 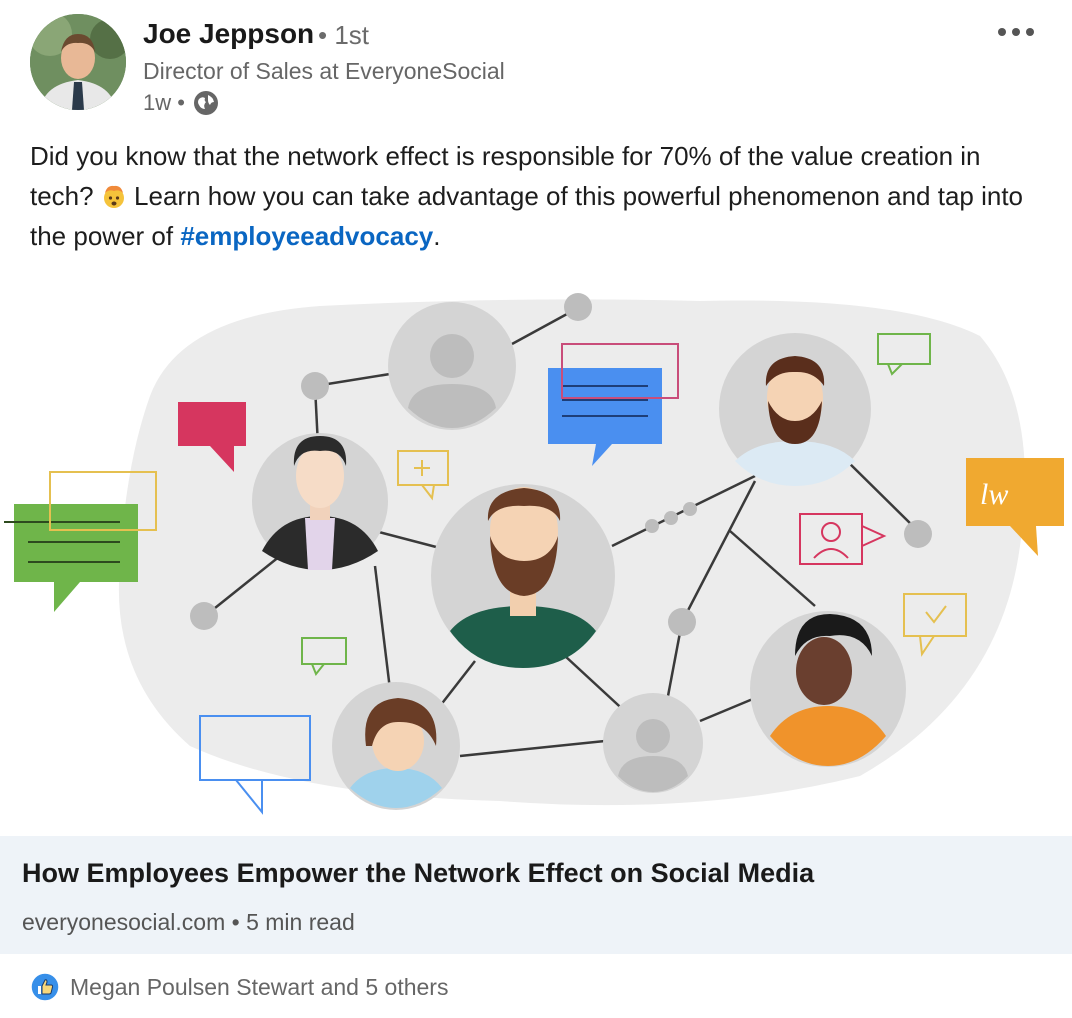 I want to click on article-meta: everyonesocial.com • 5 min read, so click(x=188, y=922).